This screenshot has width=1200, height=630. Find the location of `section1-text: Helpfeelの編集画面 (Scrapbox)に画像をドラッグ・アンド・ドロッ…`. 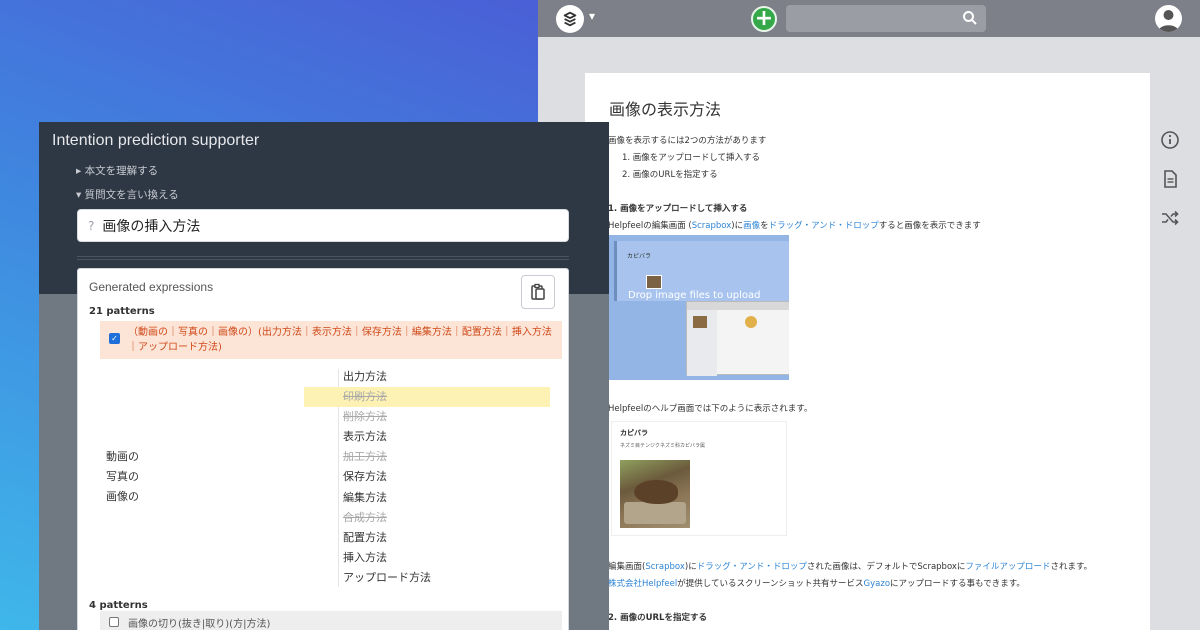

section1-text: Helpfeelの編集画面 (Scrapbox)に画像をドラッグ・アンド・ドロッ… is located at coordinates (794, 225).